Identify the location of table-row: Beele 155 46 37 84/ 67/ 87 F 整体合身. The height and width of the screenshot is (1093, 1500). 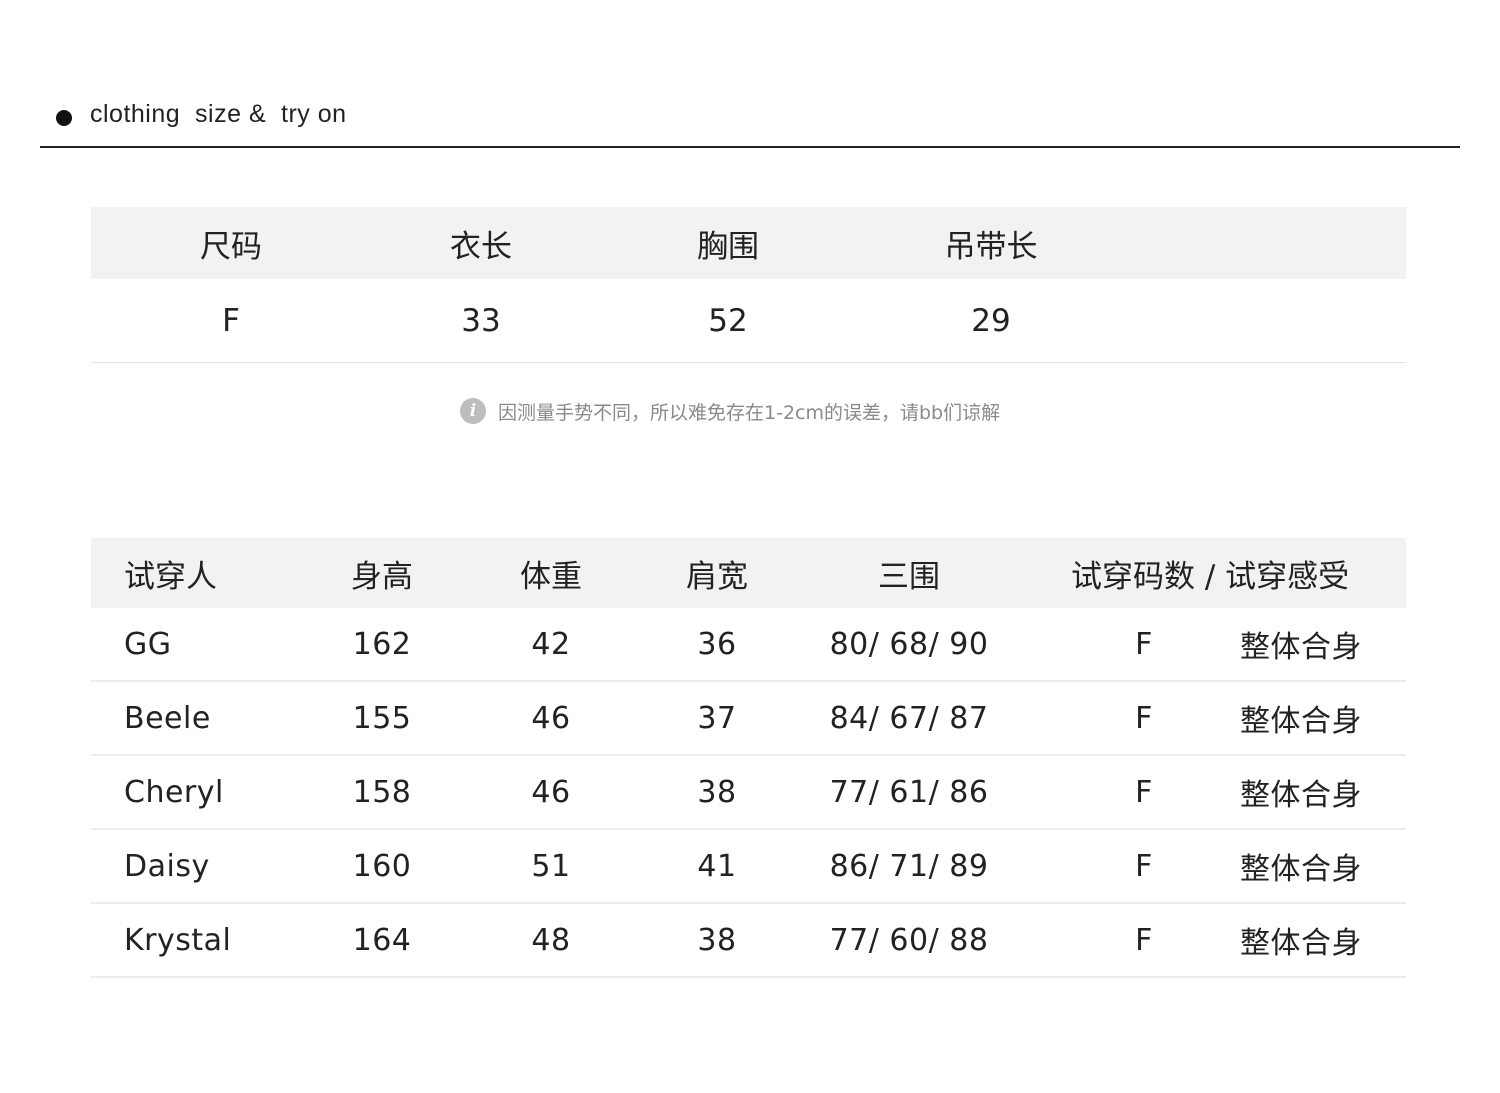
(748, 719).